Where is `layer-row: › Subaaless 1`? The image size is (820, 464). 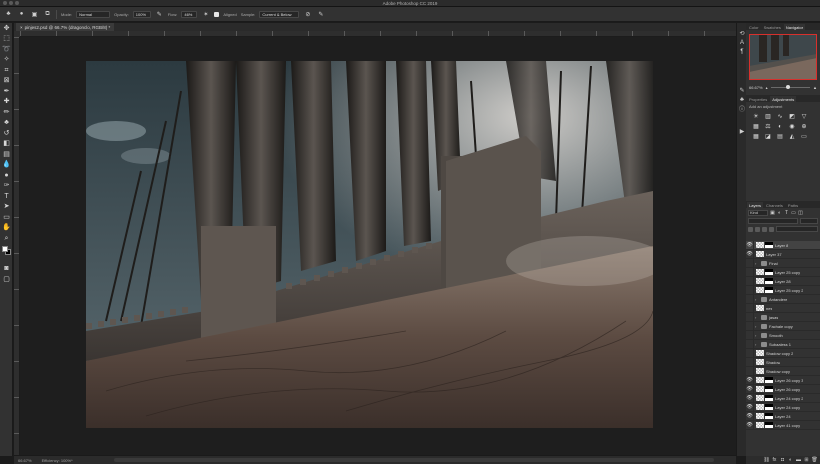
layer-row: › Subaaless 1 is located at coordinates (783, 344).